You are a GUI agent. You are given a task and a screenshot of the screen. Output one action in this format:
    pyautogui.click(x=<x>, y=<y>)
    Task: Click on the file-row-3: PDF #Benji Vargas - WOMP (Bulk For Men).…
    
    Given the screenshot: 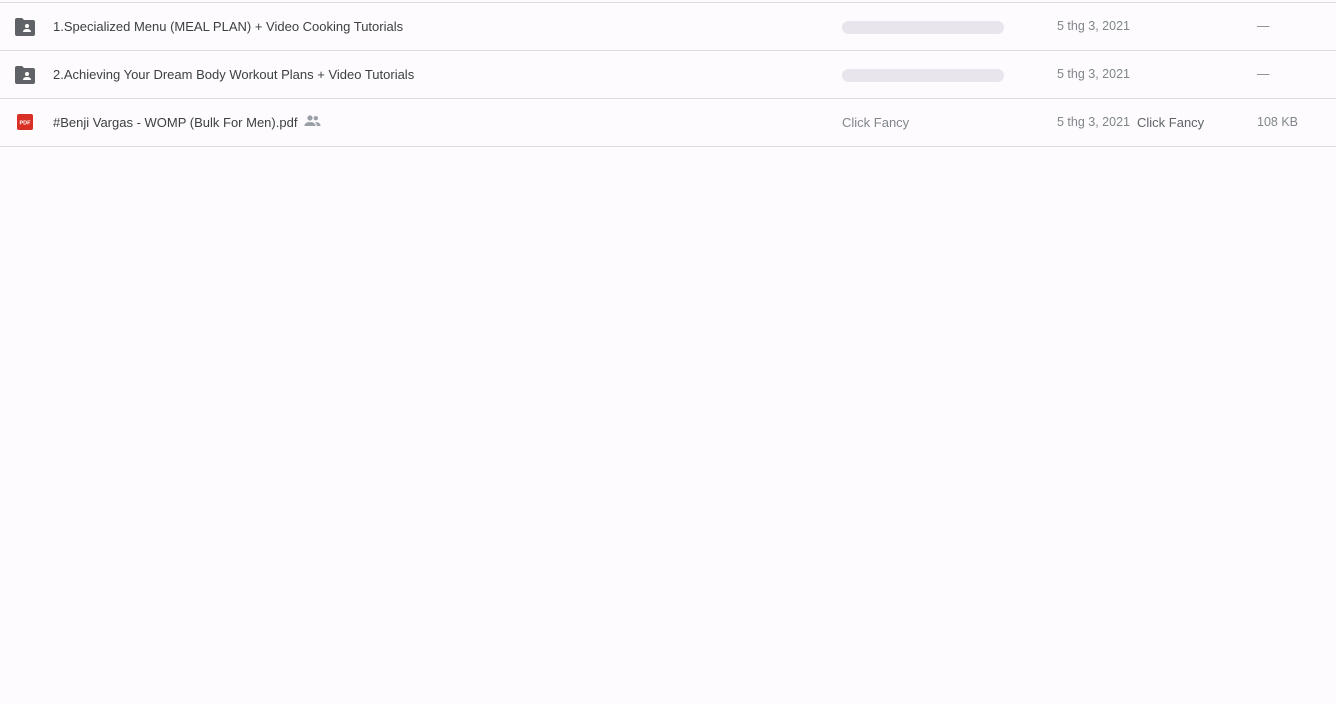 What is the action you would take?
    pyautogui.click(x=668, y=123)
    